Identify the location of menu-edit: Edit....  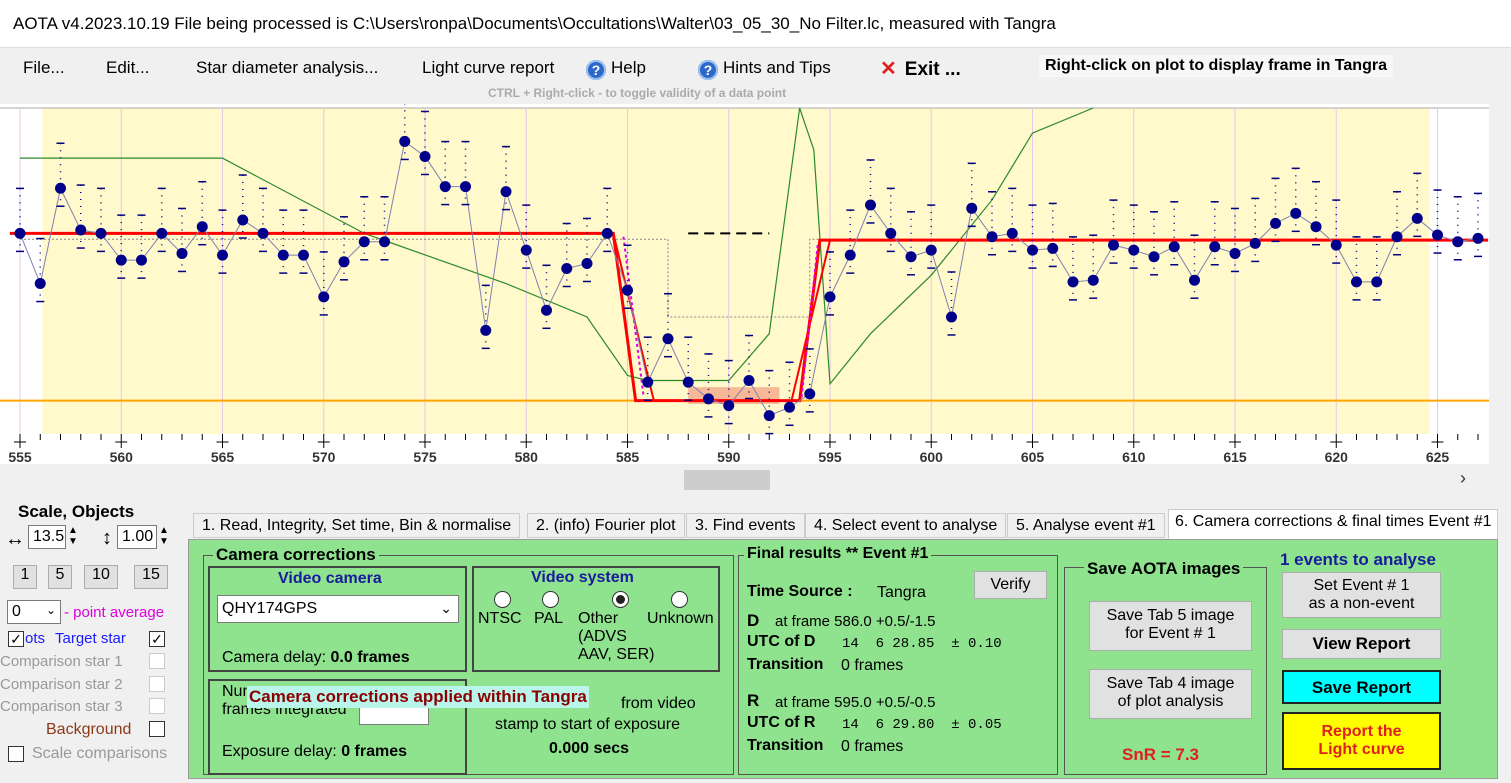
(127, 68).